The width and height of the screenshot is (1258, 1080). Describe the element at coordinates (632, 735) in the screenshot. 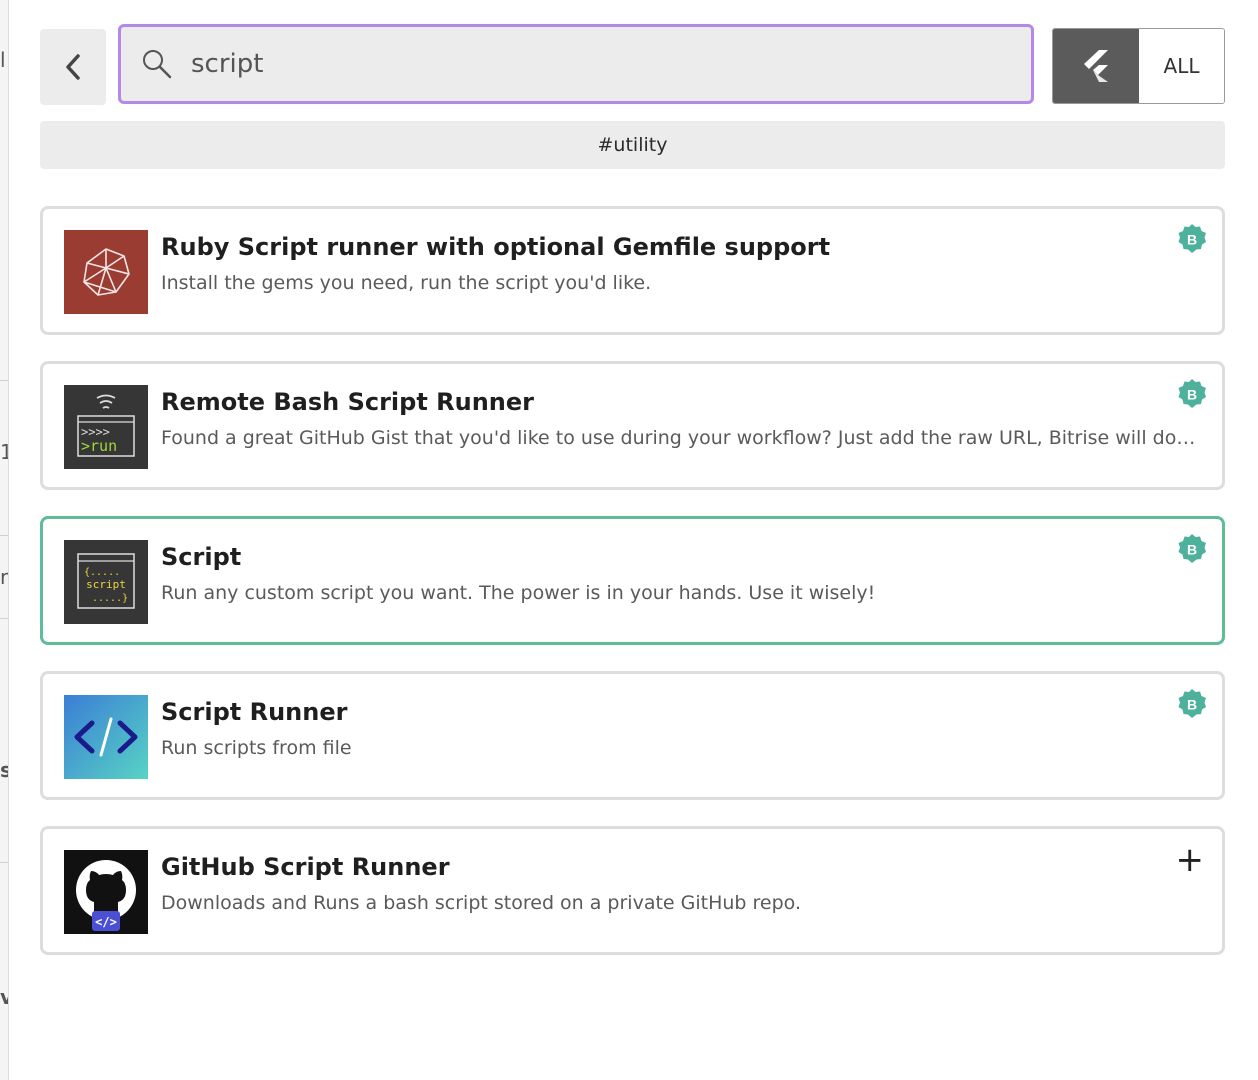

I see `step-card-script-runner: Script Runner Run scripts from file B` at that location.